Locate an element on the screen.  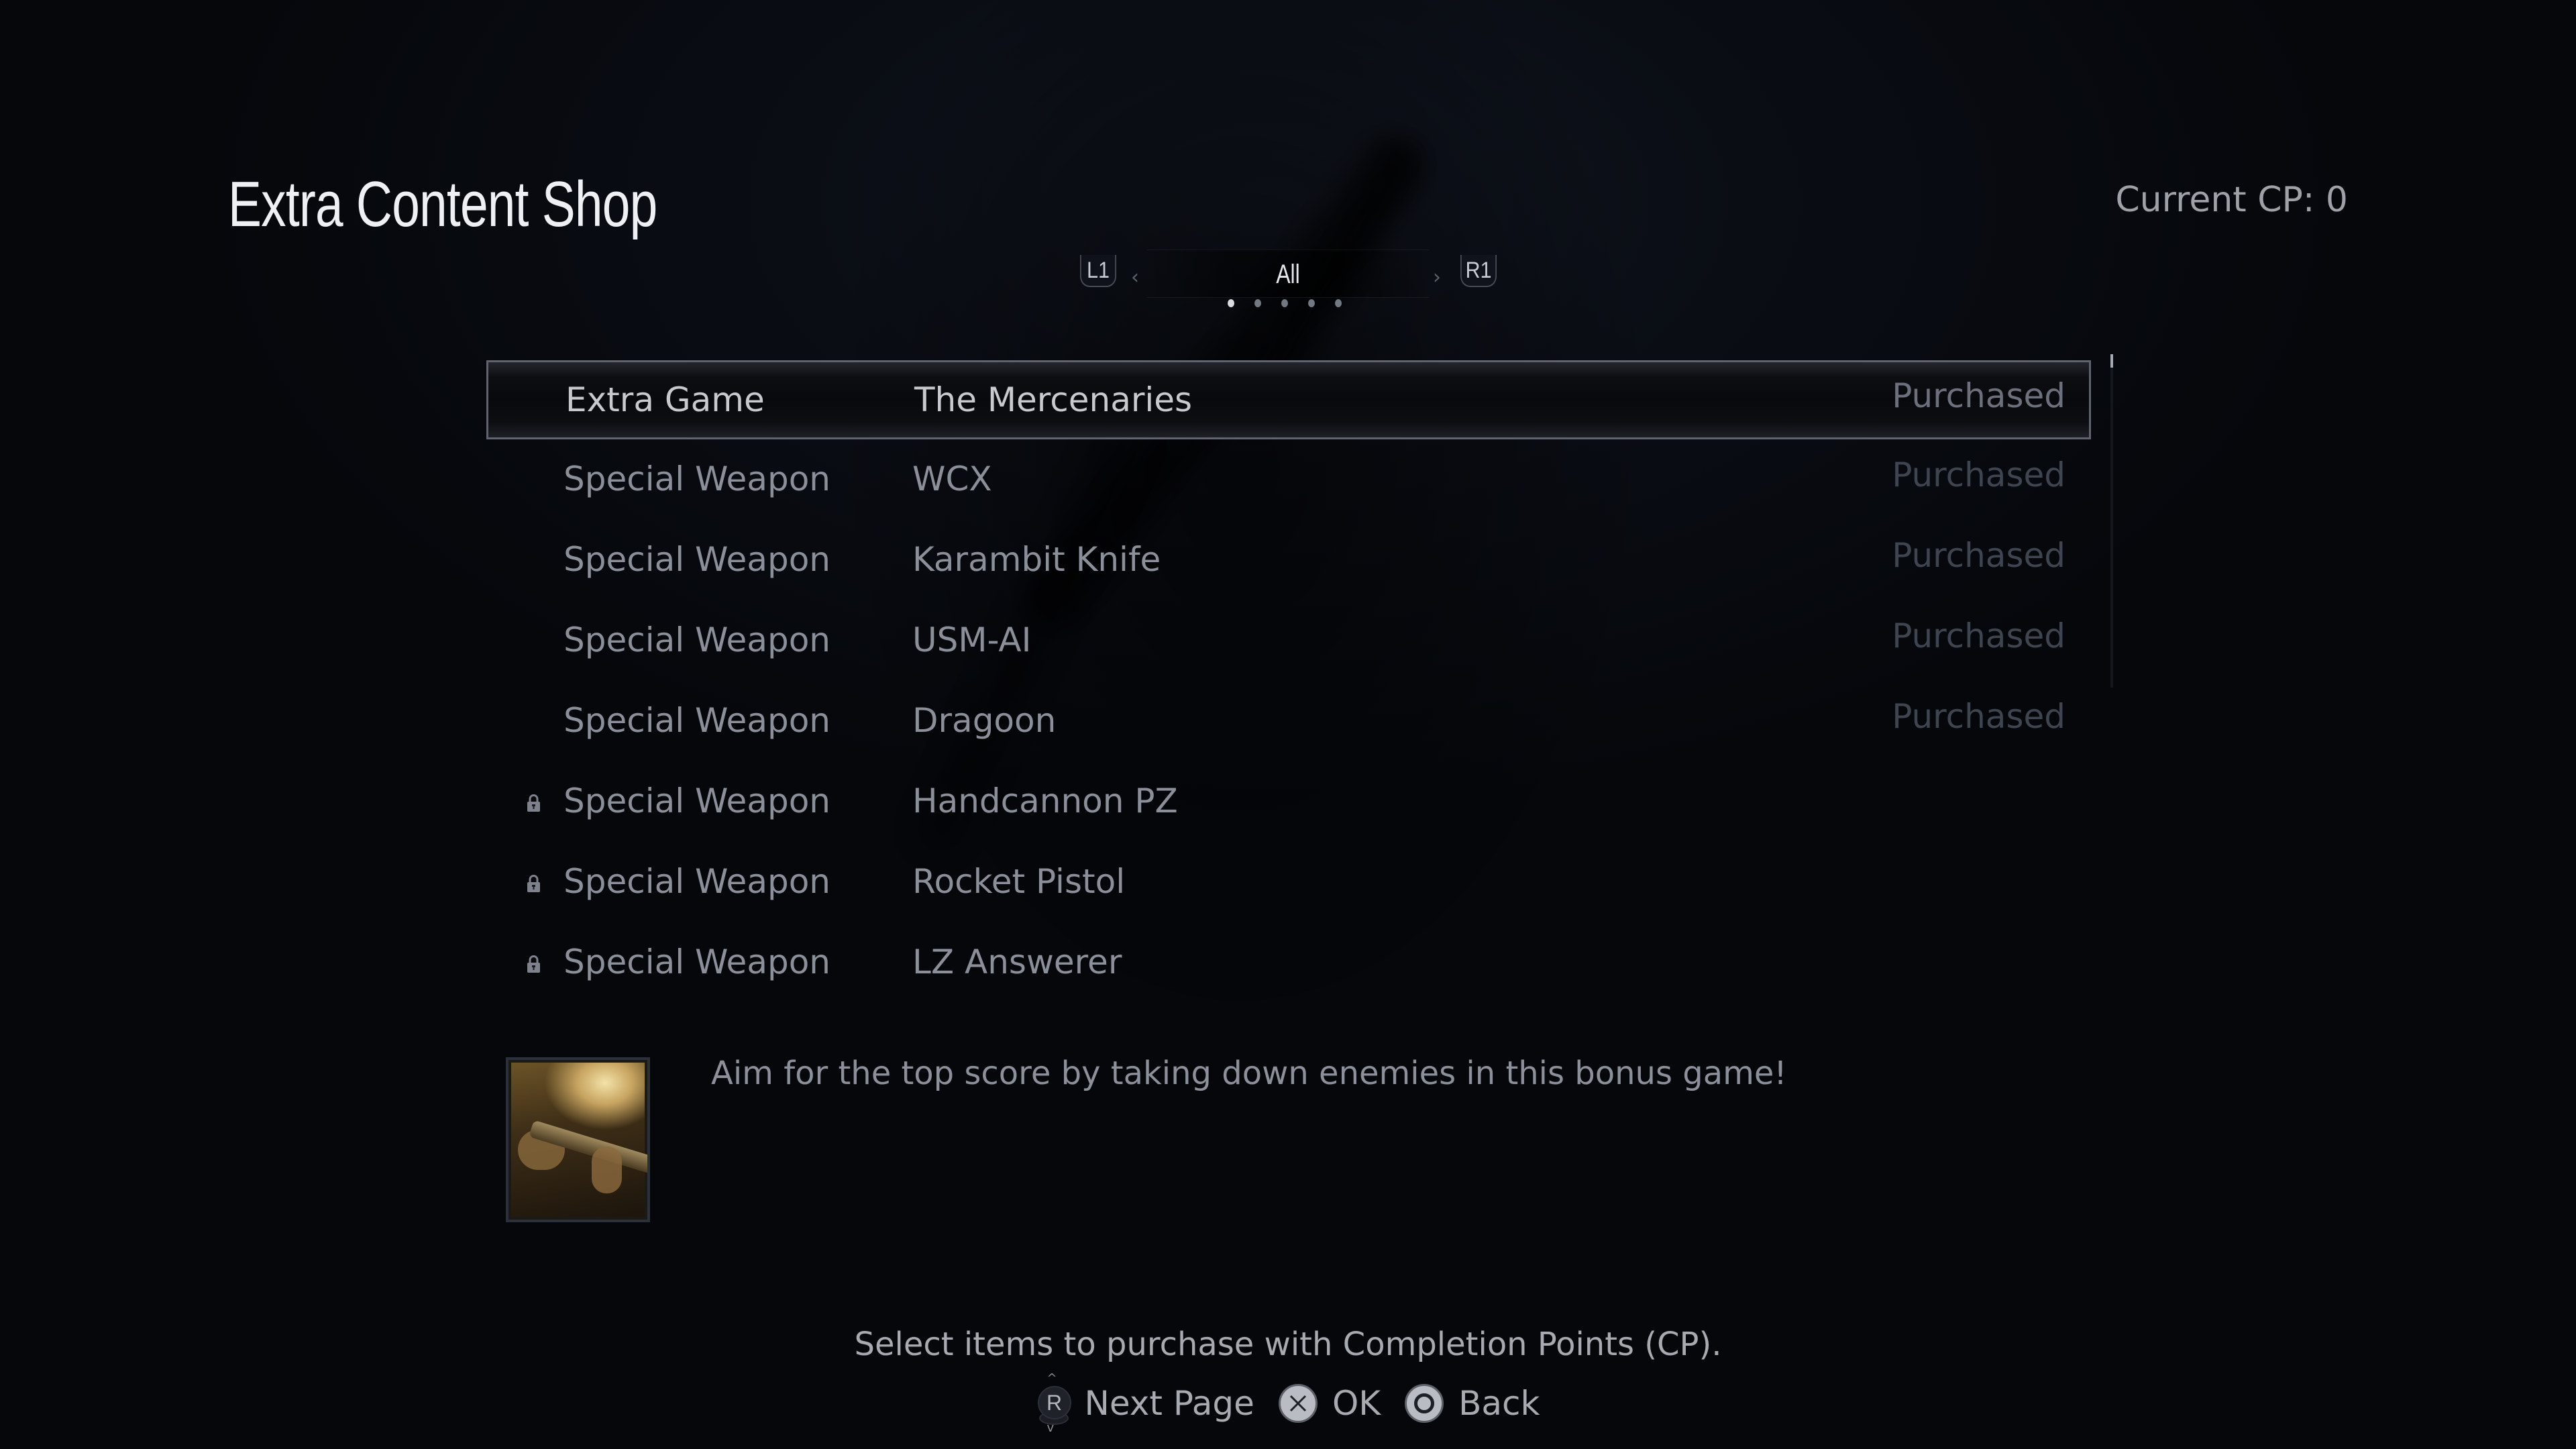
back-control: Back is located at coordinates (1472, 1403).